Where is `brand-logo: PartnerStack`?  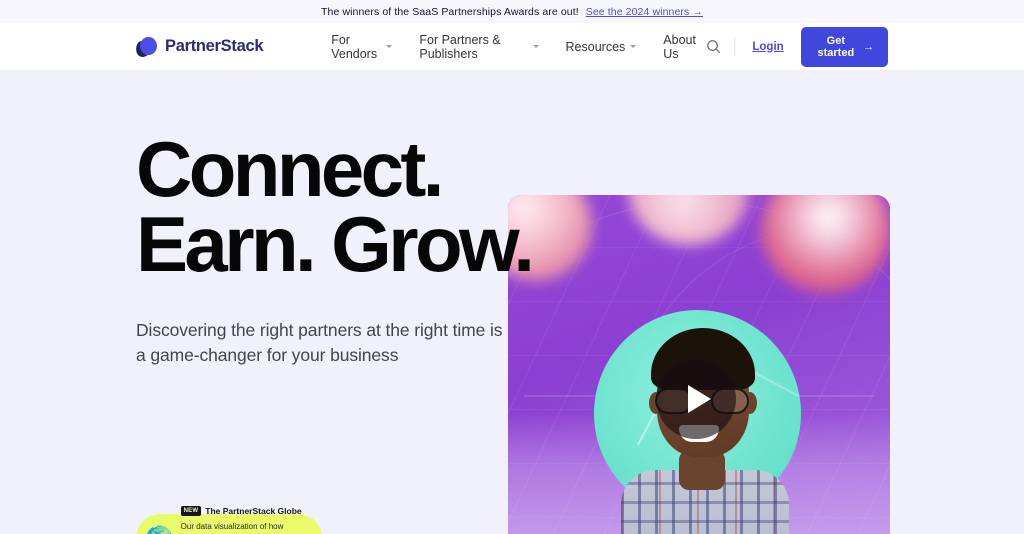 brand-logo: PartnerStack is located at coordinates (199, 47).